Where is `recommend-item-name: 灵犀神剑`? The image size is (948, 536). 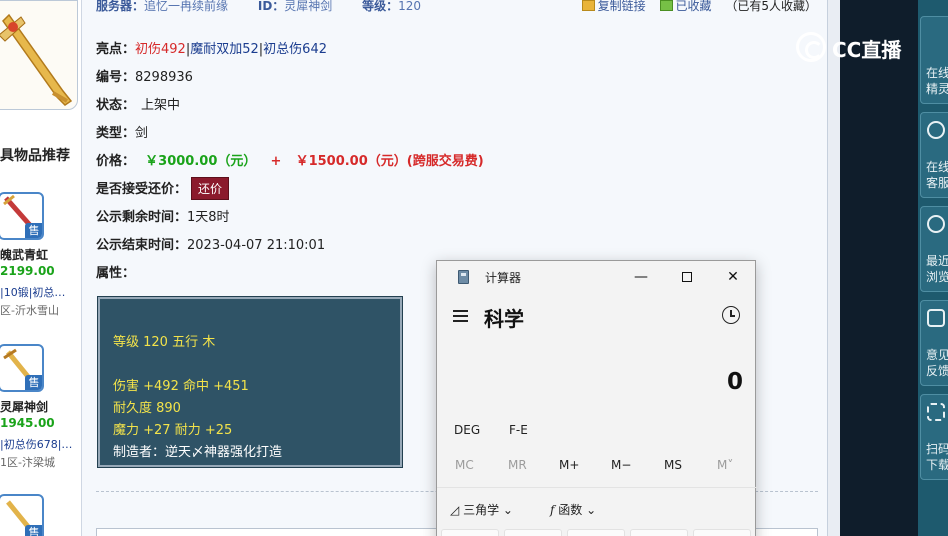 recommend-item-name: 灵犀神剑 is located at coordinates (24, 406).